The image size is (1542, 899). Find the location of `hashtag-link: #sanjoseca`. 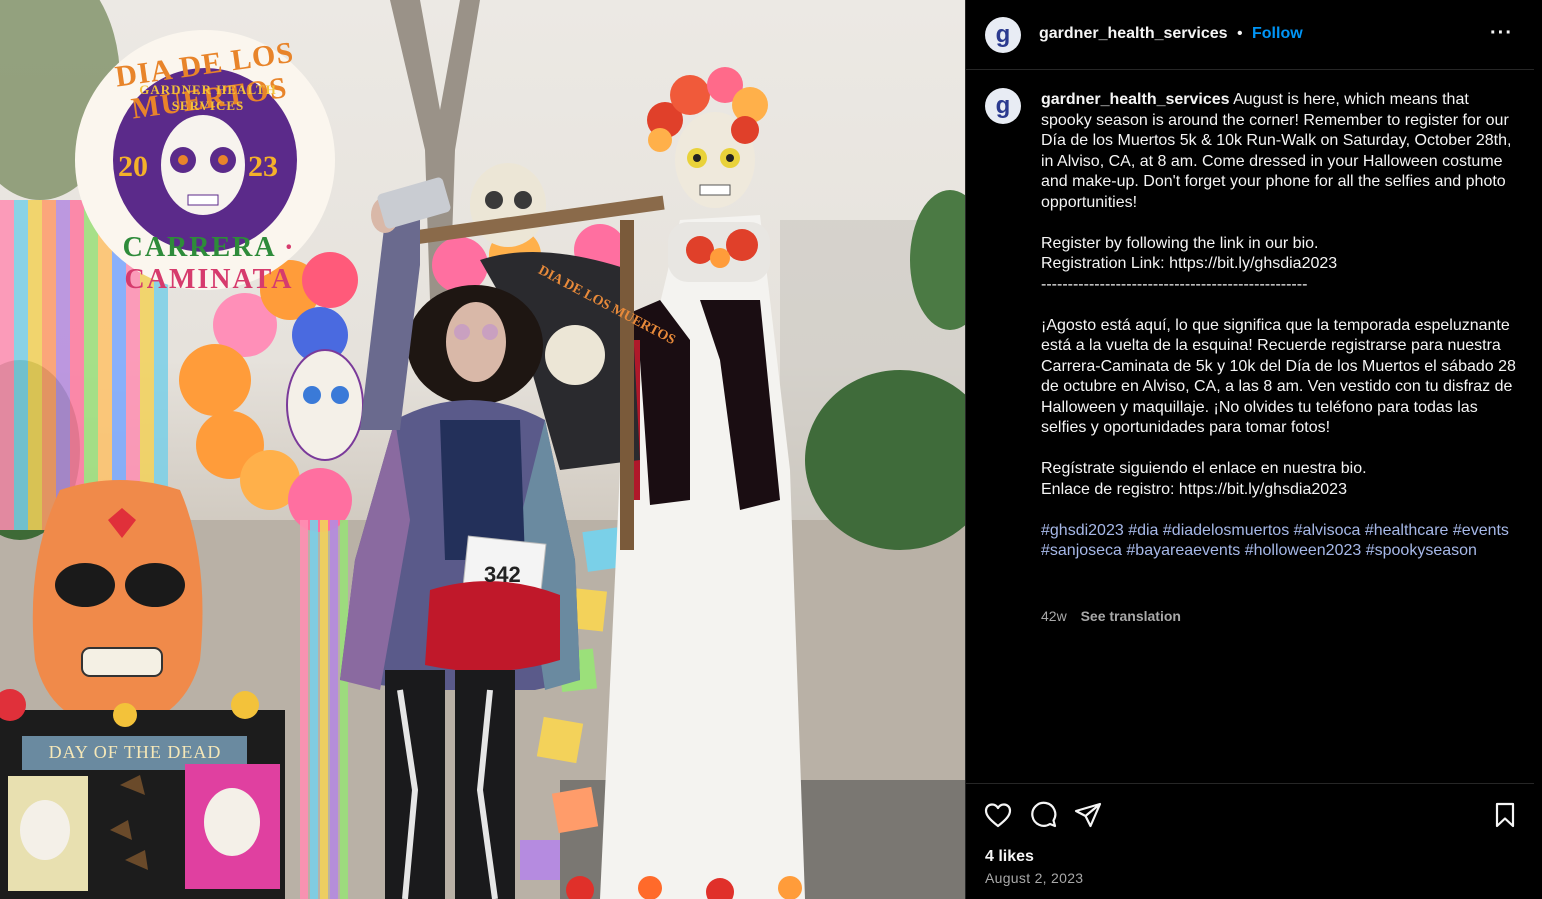

hashtag-link: #sanjoseca is located at coordinates (1081, 550).